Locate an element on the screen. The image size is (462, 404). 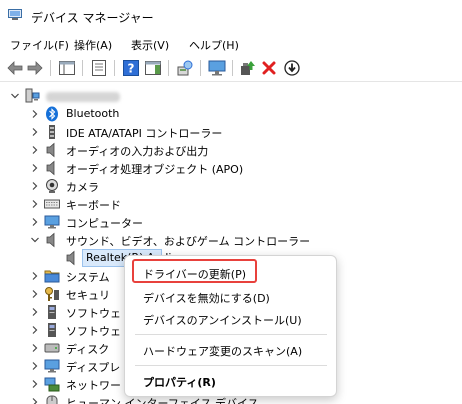
back-button is located at coordinates (15, 68).